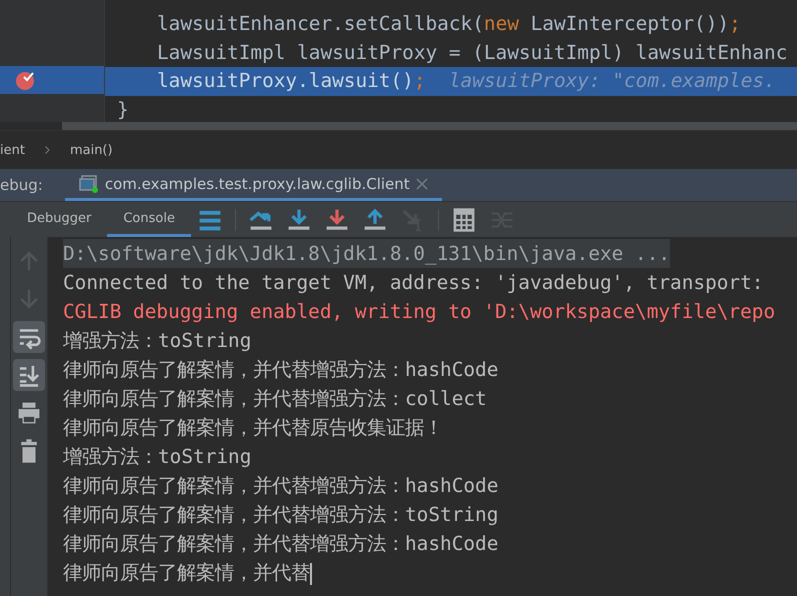 The width and height of the screenshot is (797, 596). Describe the element at coordinates (281, 515) in the screenshot. I see `console-line: 律师向原告了解案情，并代替增强方法：toString` at that location.